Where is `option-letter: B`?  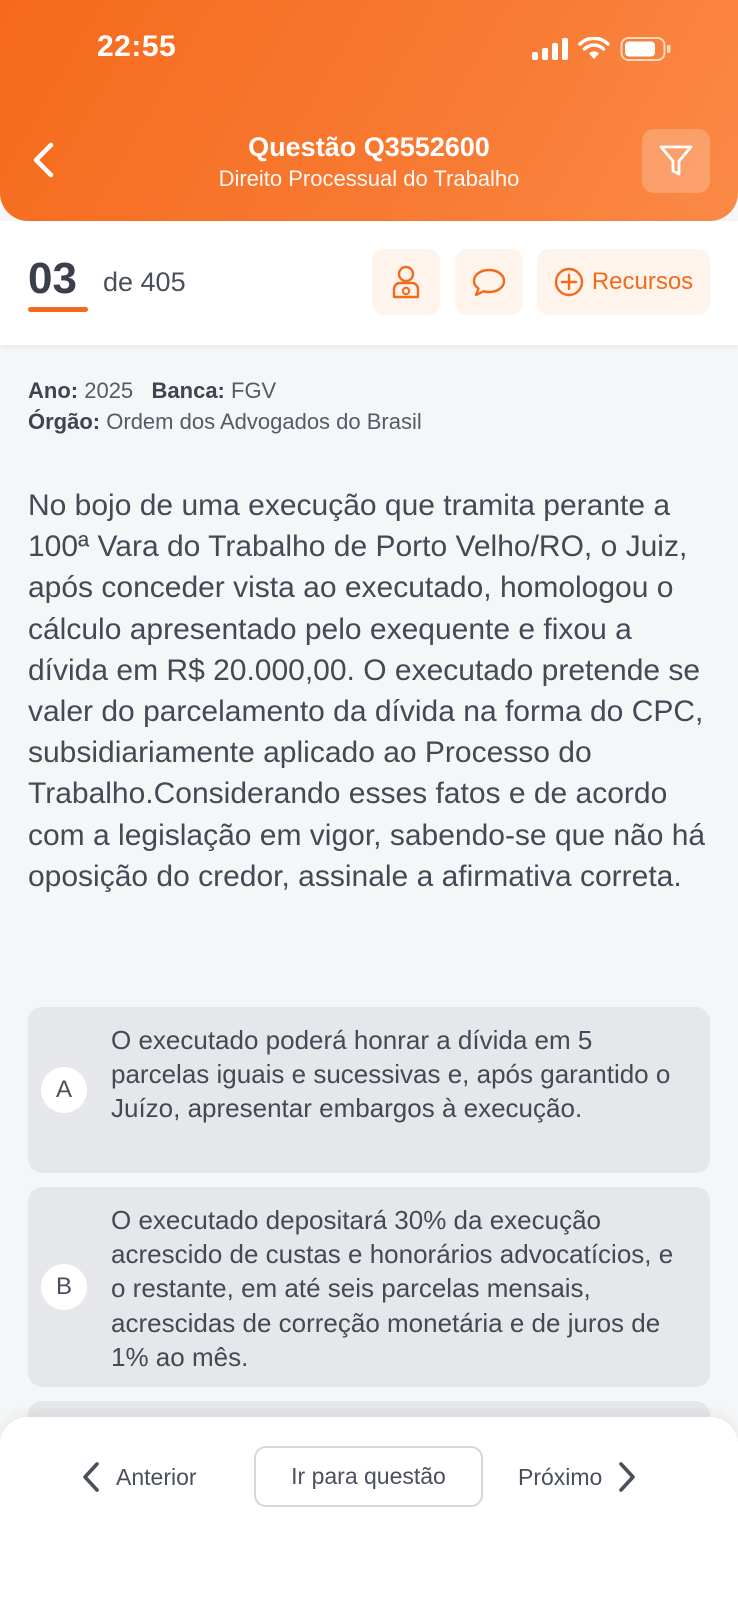
option-letter: B is located at coordinates (64, 1287).